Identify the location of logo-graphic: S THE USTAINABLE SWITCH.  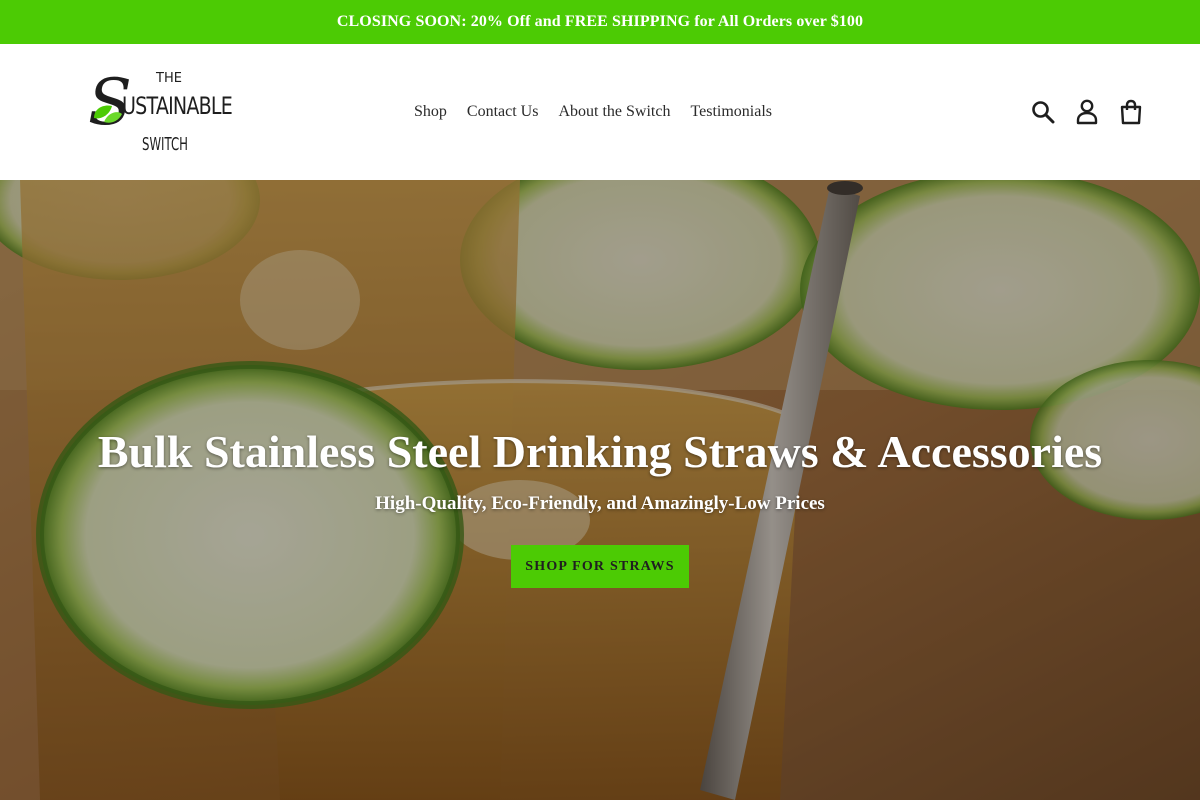
(160, 110).